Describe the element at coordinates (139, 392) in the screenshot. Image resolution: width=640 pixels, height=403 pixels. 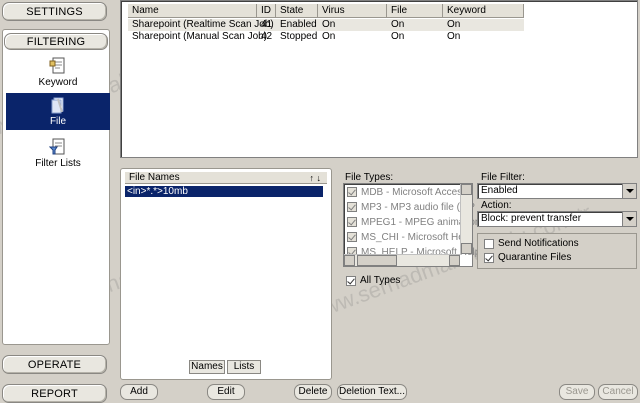
I see `add-button: Add` at that location.